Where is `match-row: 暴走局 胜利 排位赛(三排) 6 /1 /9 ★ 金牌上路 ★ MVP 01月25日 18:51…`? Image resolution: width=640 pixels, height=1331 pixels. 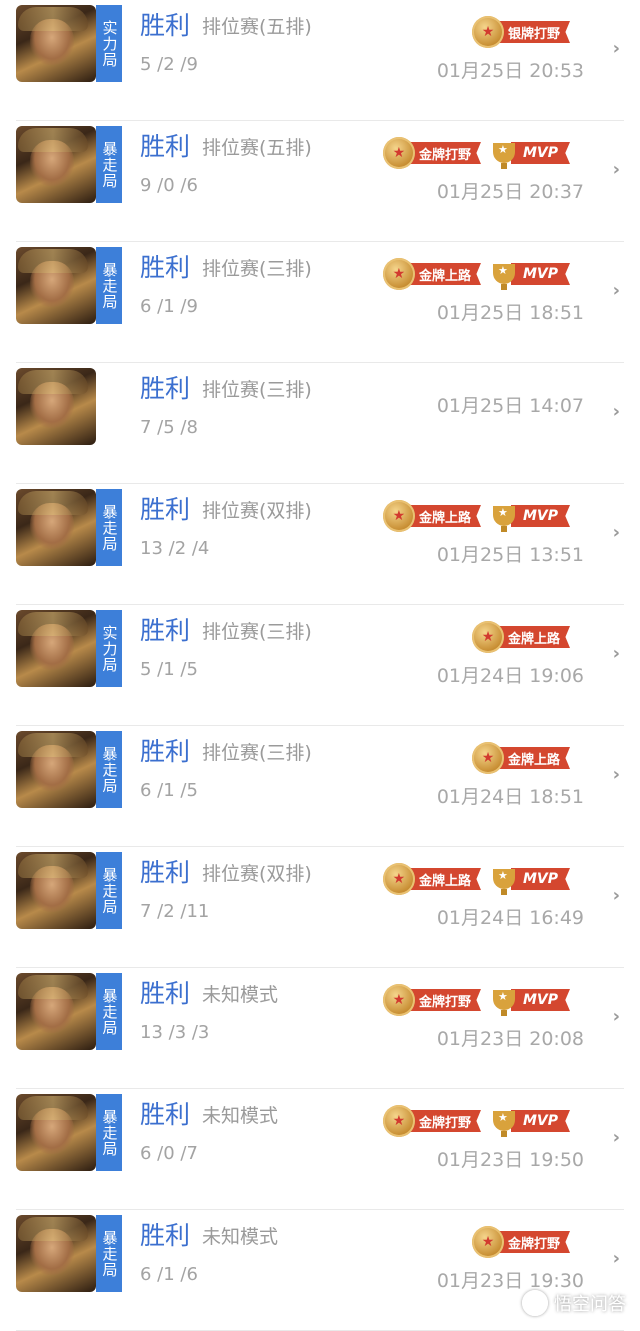 match-row: 暴走局 胜利 排位赛(三排) 6 /1 /9 ★ 金牌上路 ★ MVP 01月25日 18:51… is located at coordinates (320, 302).